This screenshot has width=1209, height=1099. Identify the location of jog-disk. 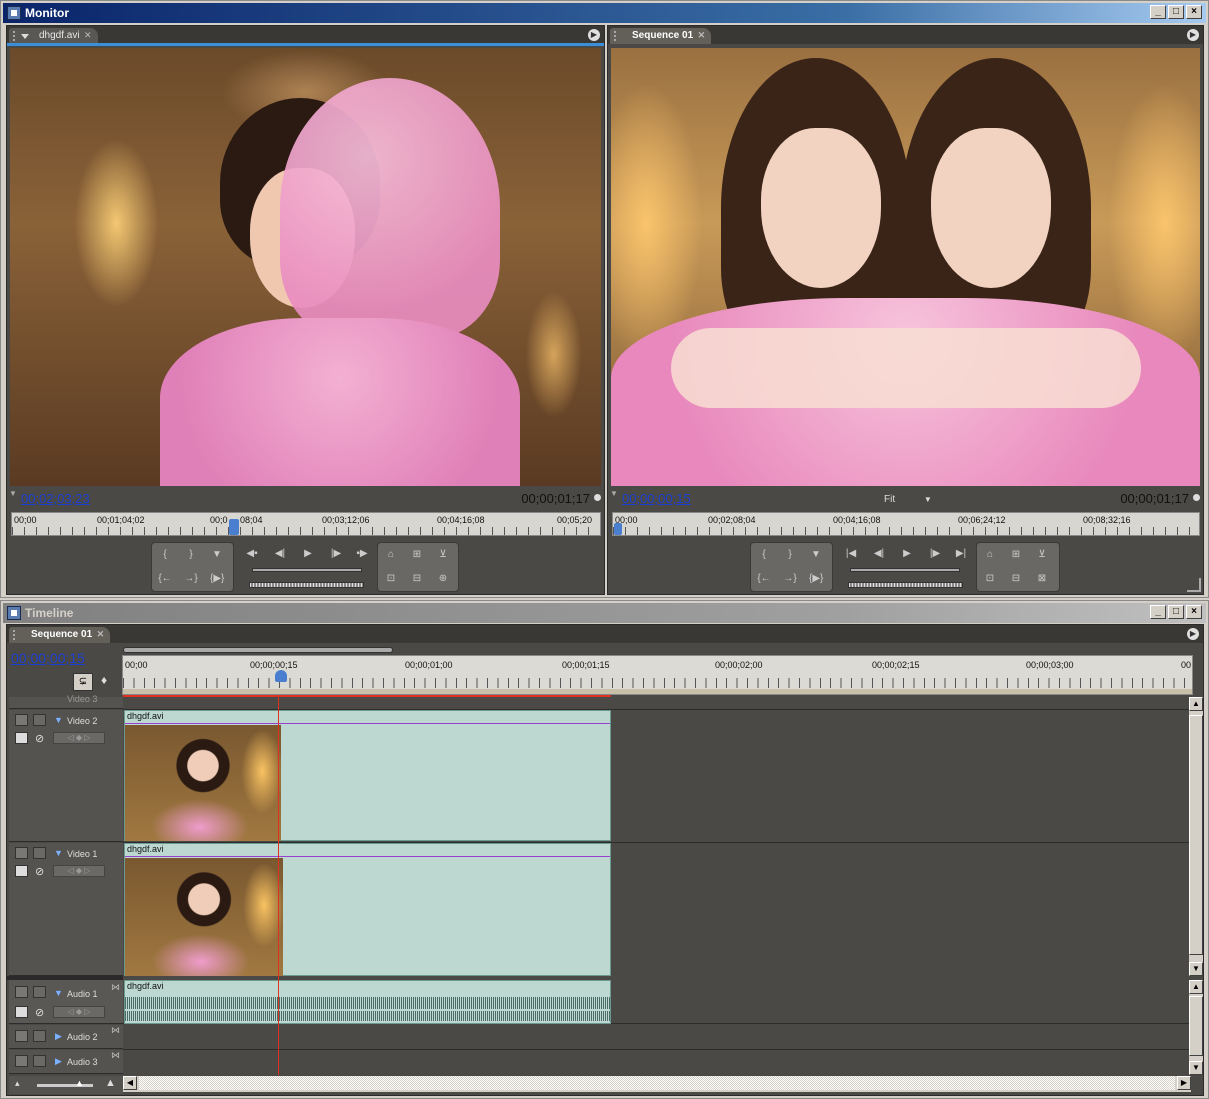
(905, 585).